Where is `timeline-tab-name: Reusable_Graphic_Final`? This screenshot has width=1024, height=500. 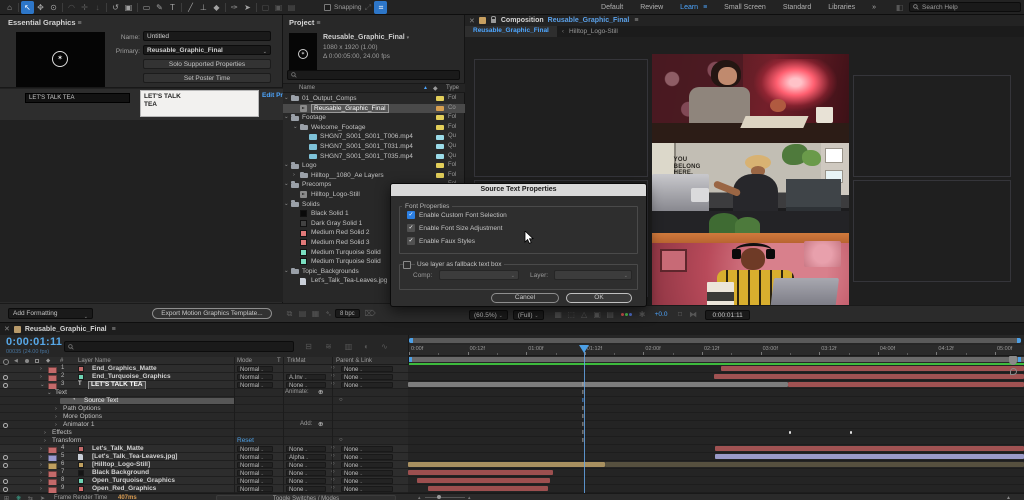 timeline-tab-name: Reusable_Graphic_Final is located at coordinates (66, 329).